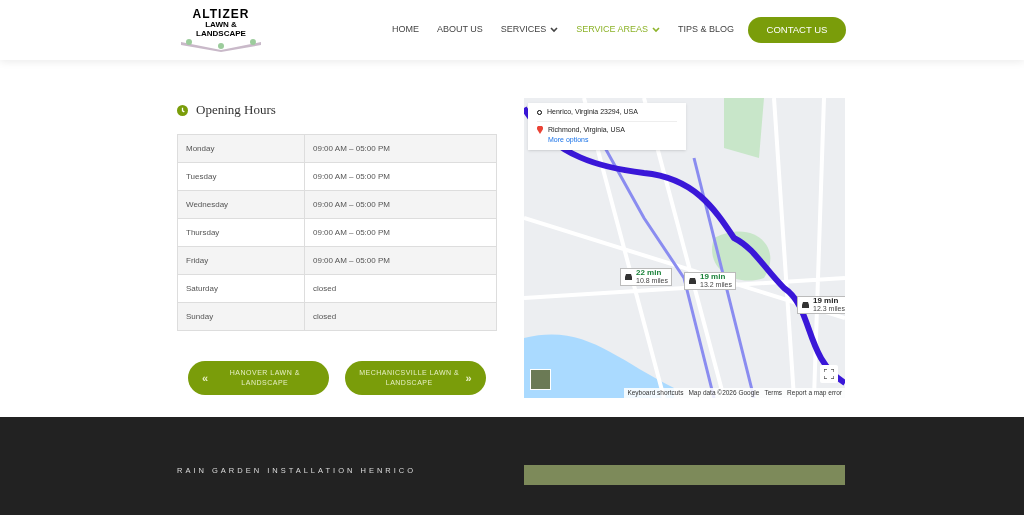  I want to click on table-cell: Sunday, so click(241, 316).